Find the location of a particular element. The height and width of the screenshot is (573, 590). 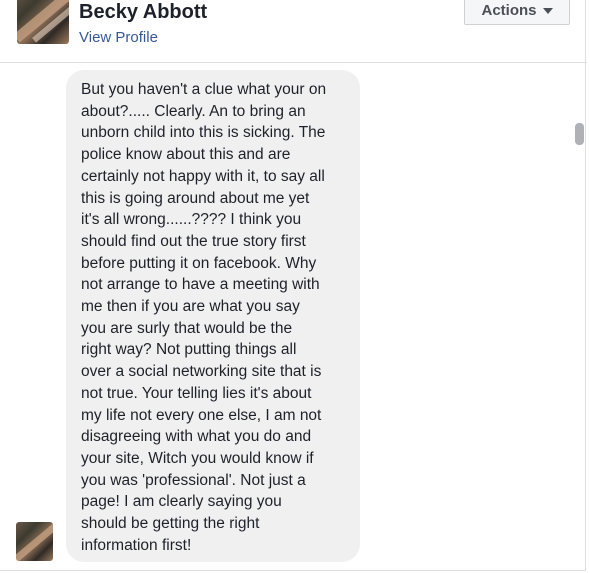

profile-avatar is located at coordinates (43, 22).